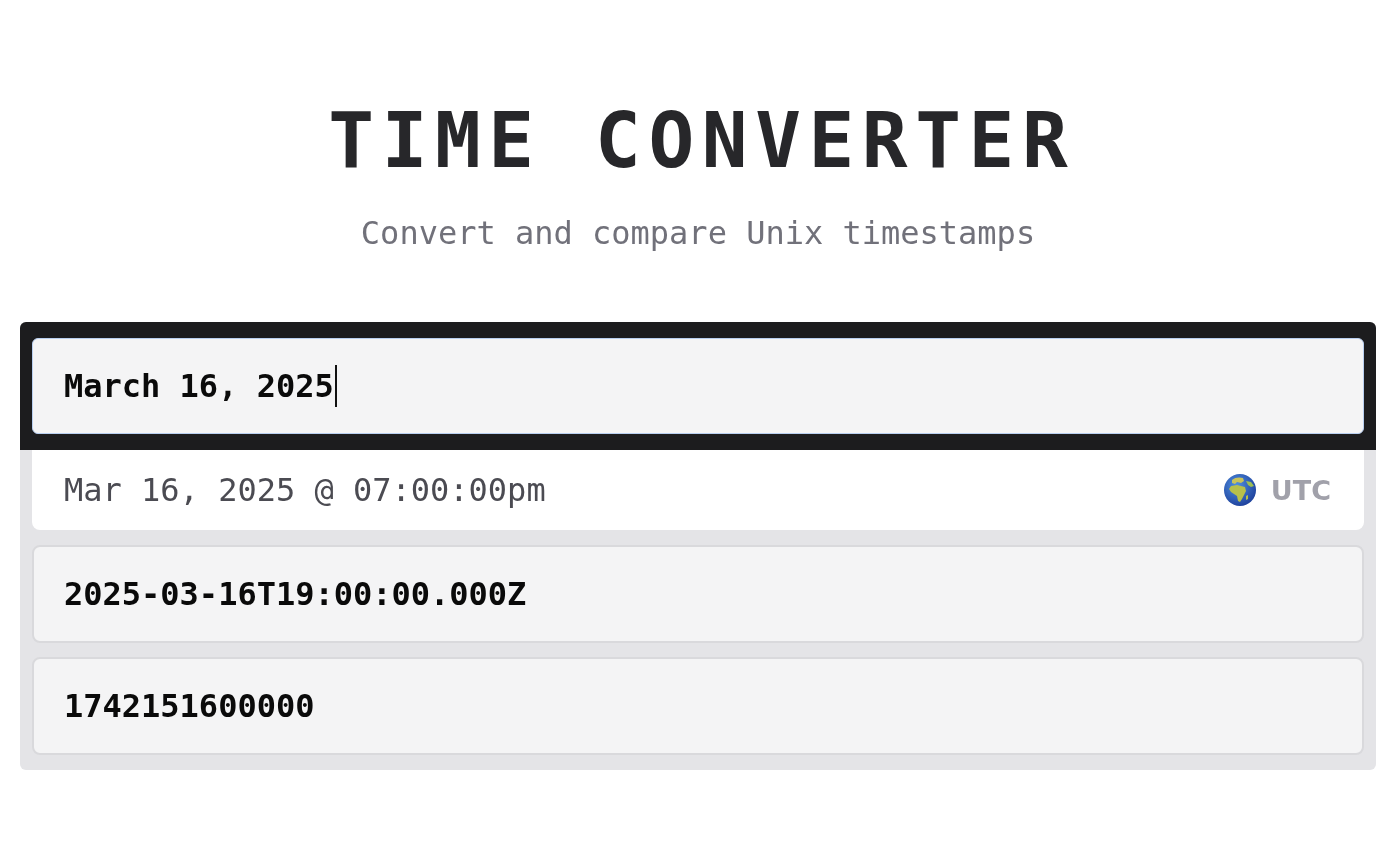  What do you see at coordinates (698, 706) in the screenshot?
I see `output-field: 1742151600000` at bounding box center [698, 706].